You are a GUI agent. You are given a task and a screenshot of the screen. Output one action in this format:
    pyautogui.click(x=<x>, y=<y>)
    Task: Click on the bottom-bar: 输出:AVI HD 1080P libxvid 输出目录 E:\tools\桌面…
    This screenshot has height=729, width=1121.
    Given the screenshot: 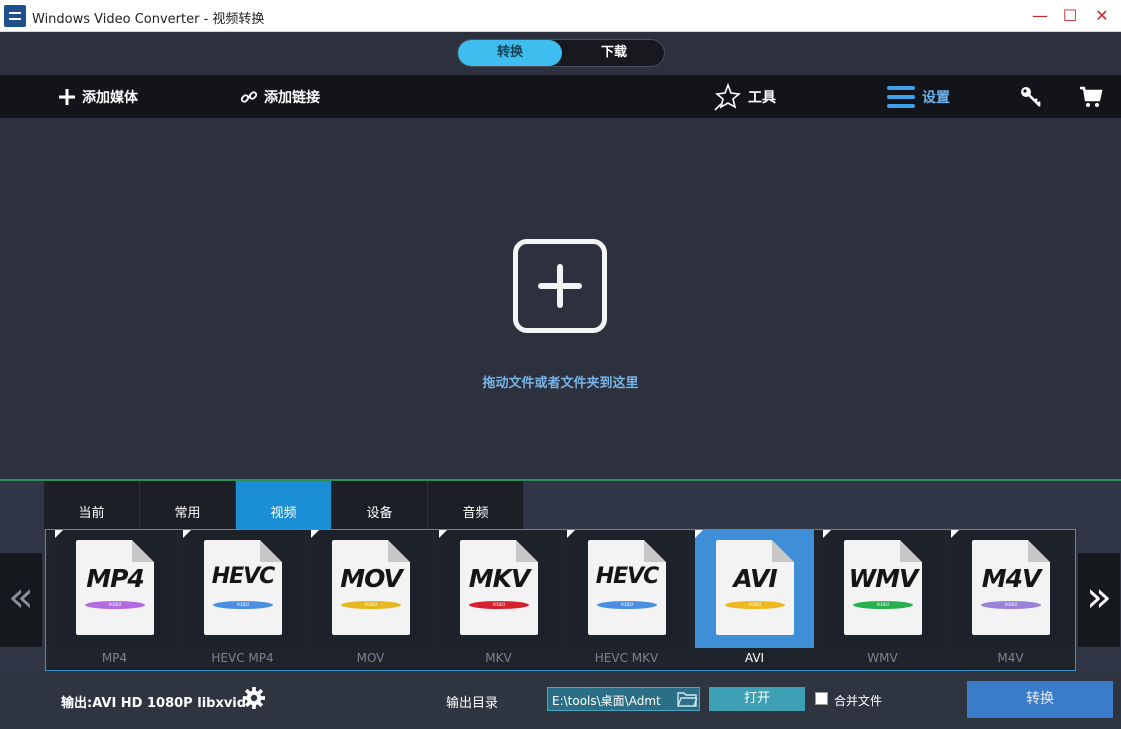 What is the action you would take?
    pyautogui.click(x=560, y=700)
    